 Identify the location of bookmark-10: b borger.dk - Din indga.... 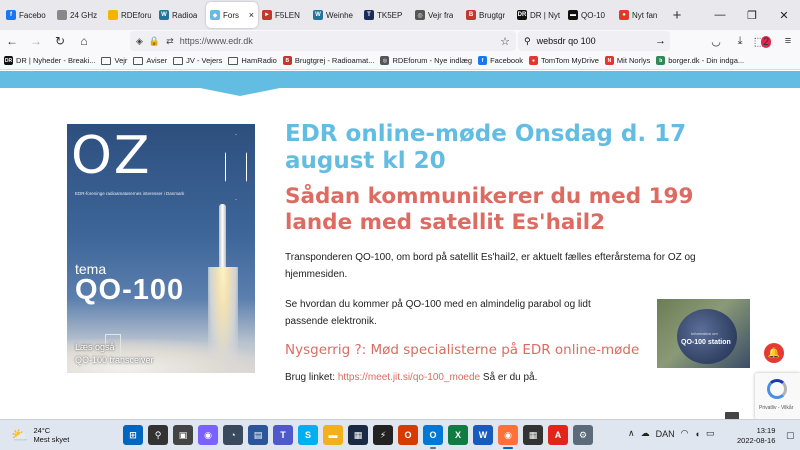
(700, 60).